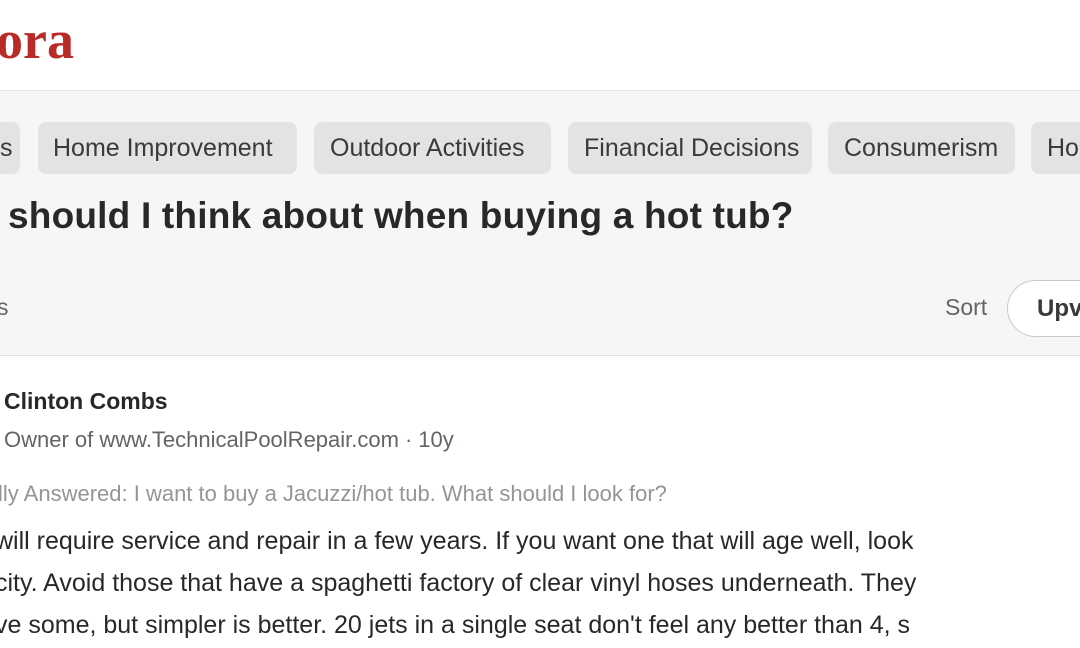  What do you see at coordinates (1055, 148) in the screenshot?
I see `topic-tag: Ho` at bounding box center [1055, 148].